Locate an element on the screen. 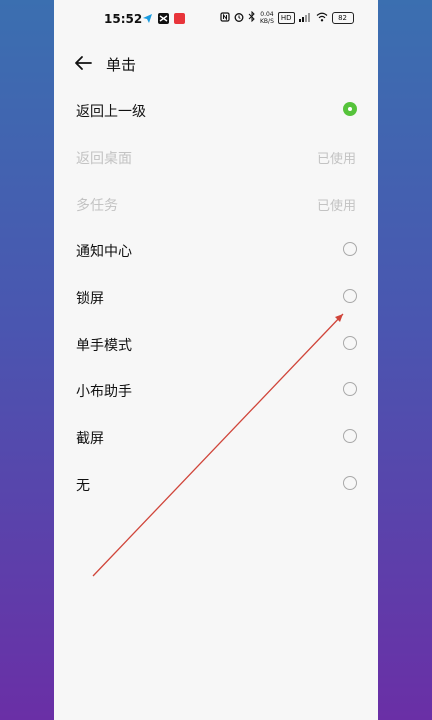 The width and height of the screenshot is (432, 720). signal-icon is located at coordinates (305, 18).